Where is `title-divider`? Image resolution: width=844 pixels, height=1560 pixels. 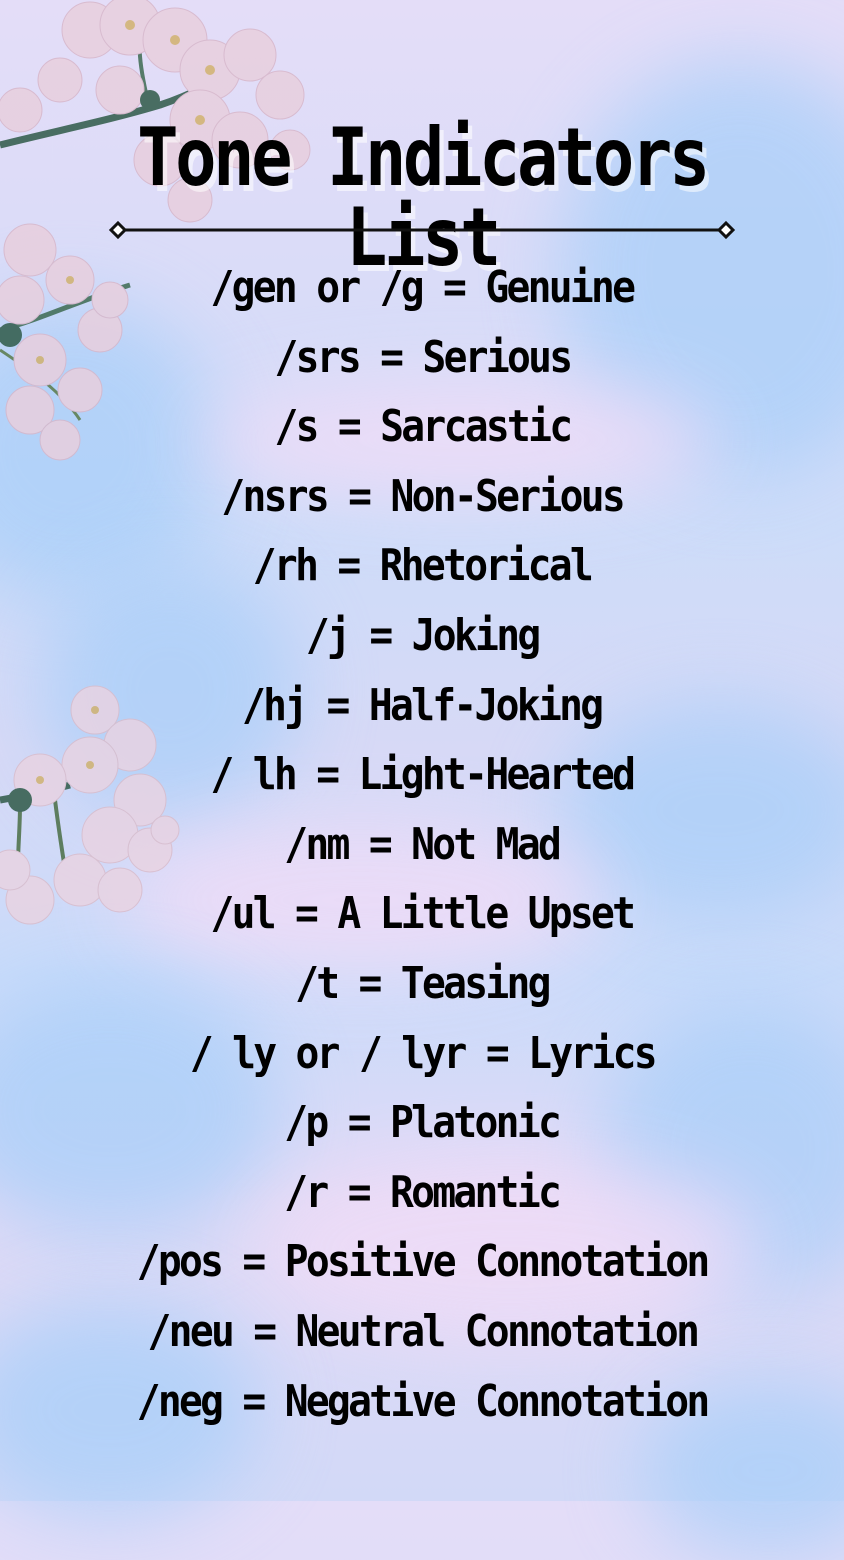
title-divider is located at coordinates (422, 230).